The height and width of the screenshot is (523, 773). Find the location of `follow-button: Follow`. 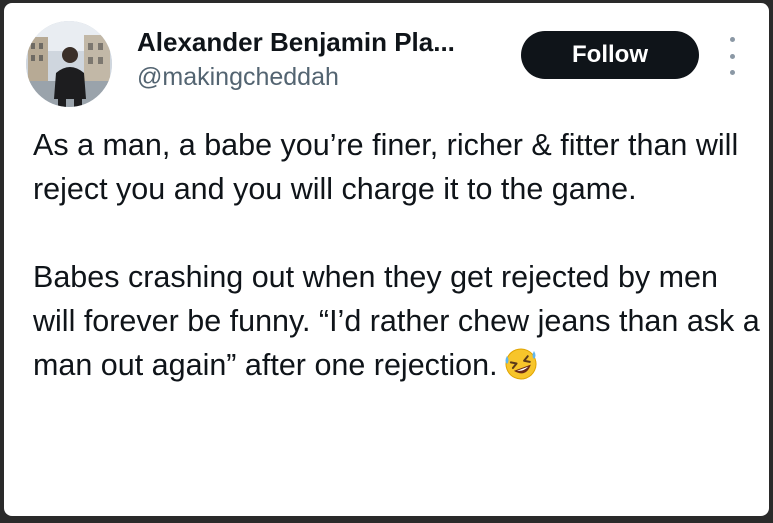

follow-button: Follow is located at coordinates (610, 55).